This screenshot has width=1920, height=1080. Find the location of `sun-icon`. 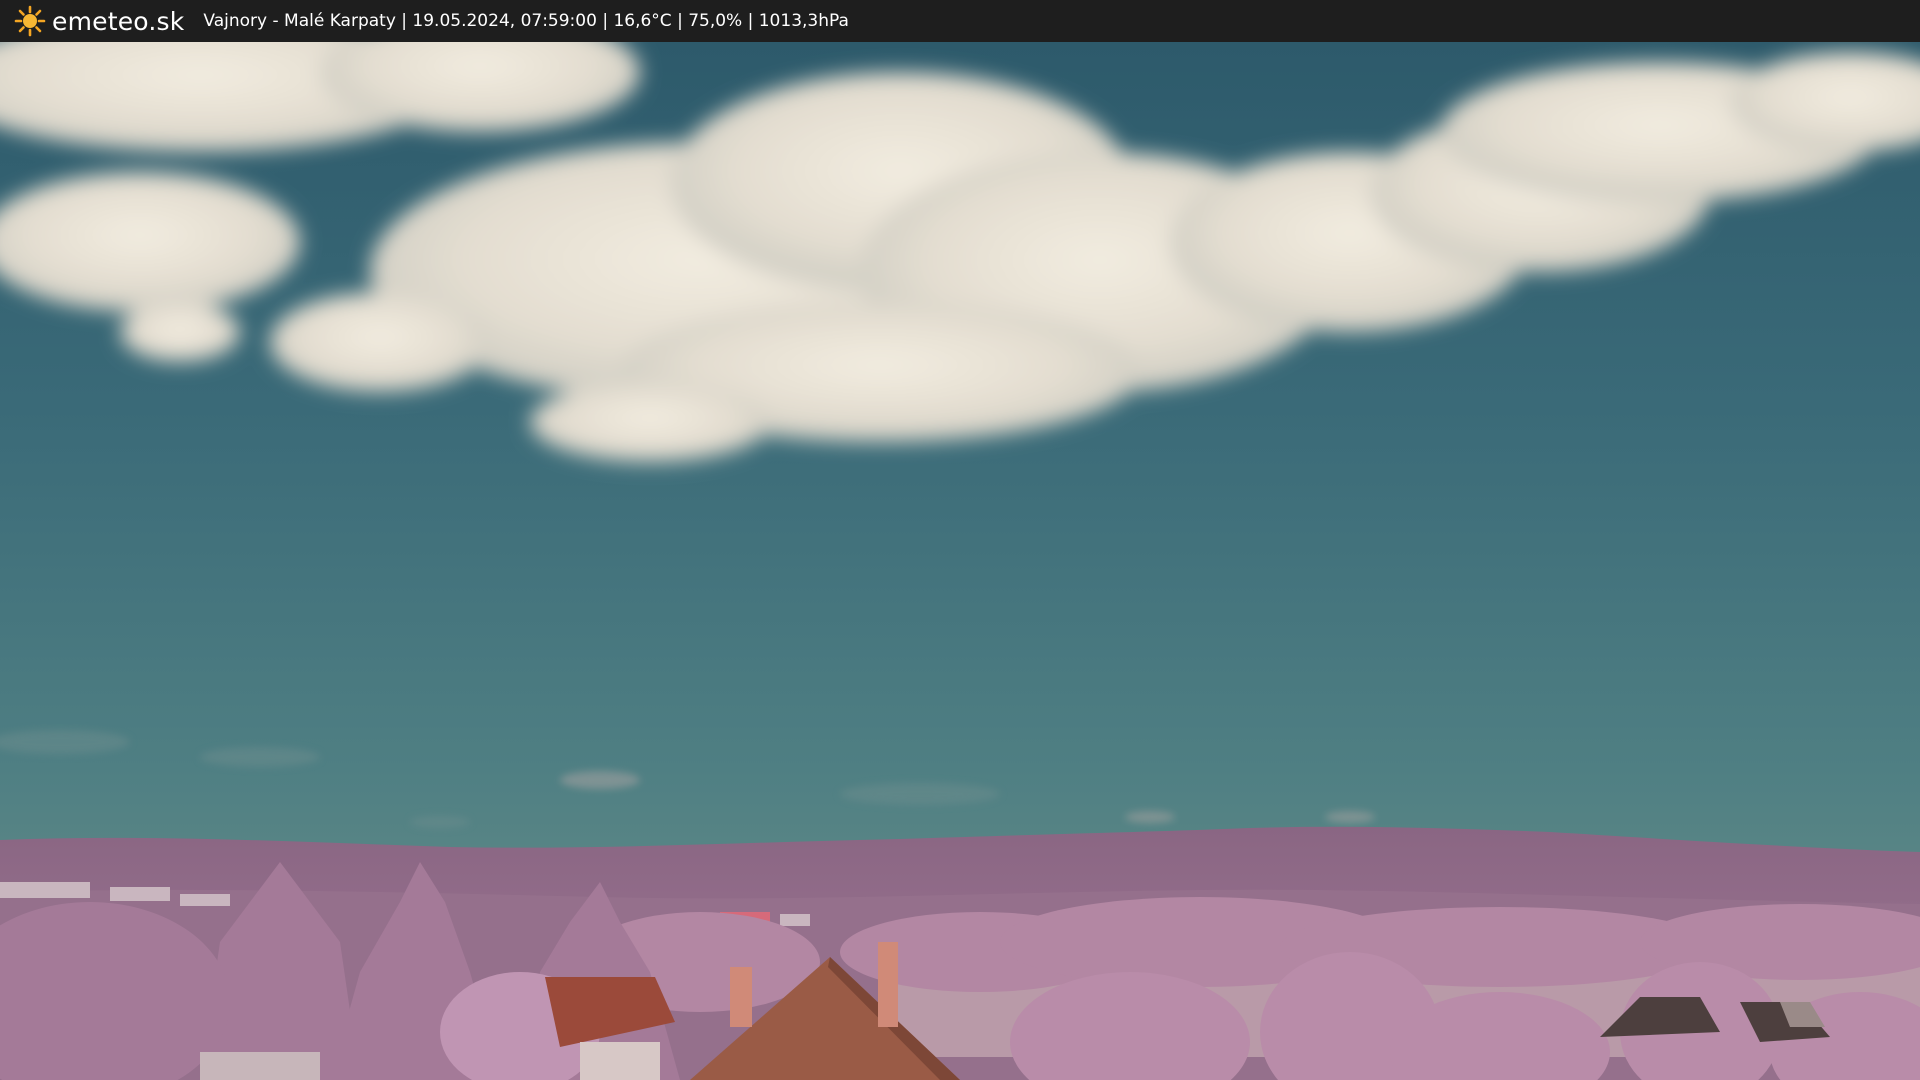

sun-icon is located at coordinates (30, 21).